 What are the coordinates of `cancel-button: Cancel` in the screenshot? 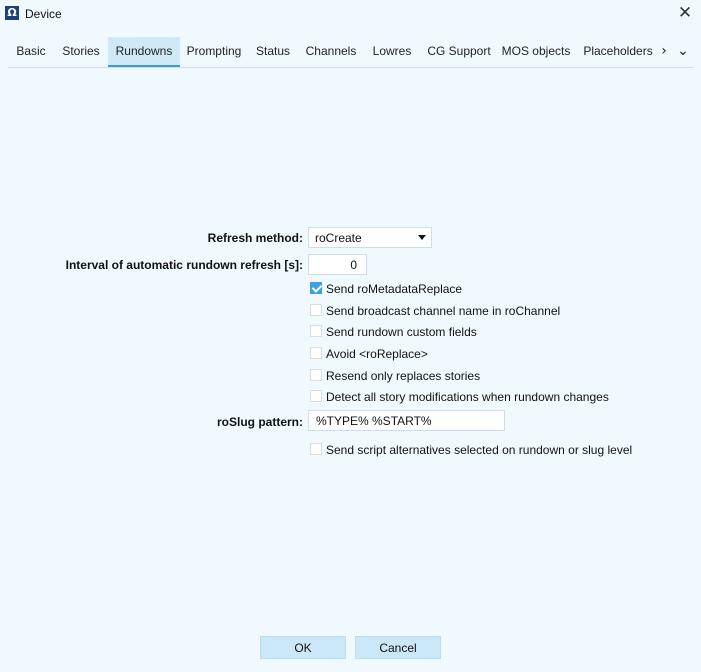 It's located at (398, 647).